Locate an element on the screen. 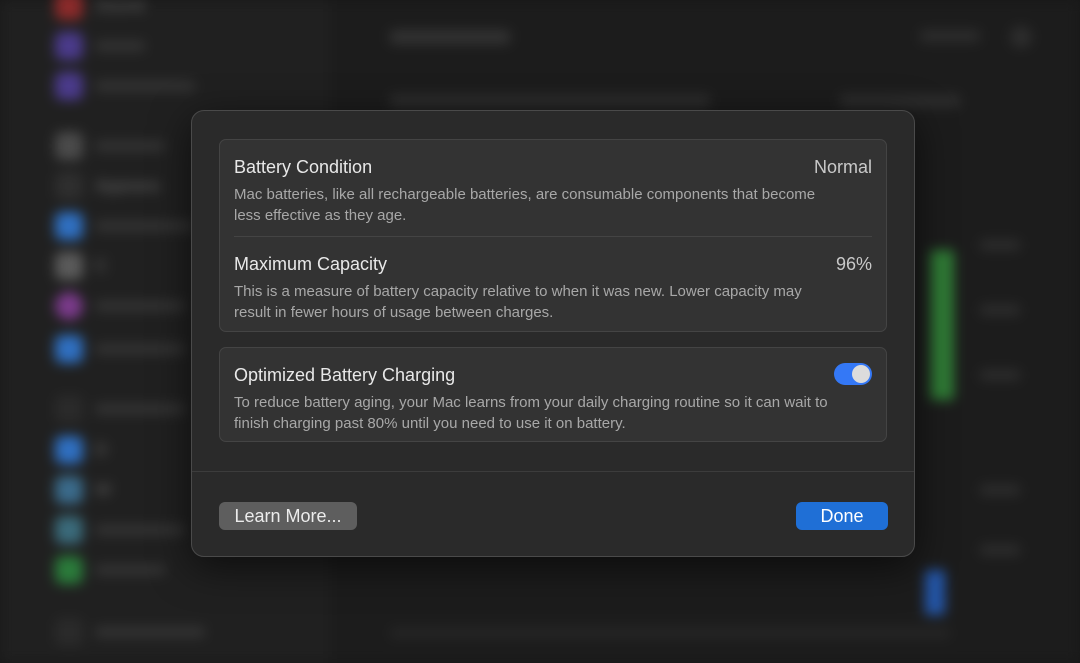 The height and width of the screenshot is (663, 1080). screen-saver-icon is located at coordinates (69, 530).